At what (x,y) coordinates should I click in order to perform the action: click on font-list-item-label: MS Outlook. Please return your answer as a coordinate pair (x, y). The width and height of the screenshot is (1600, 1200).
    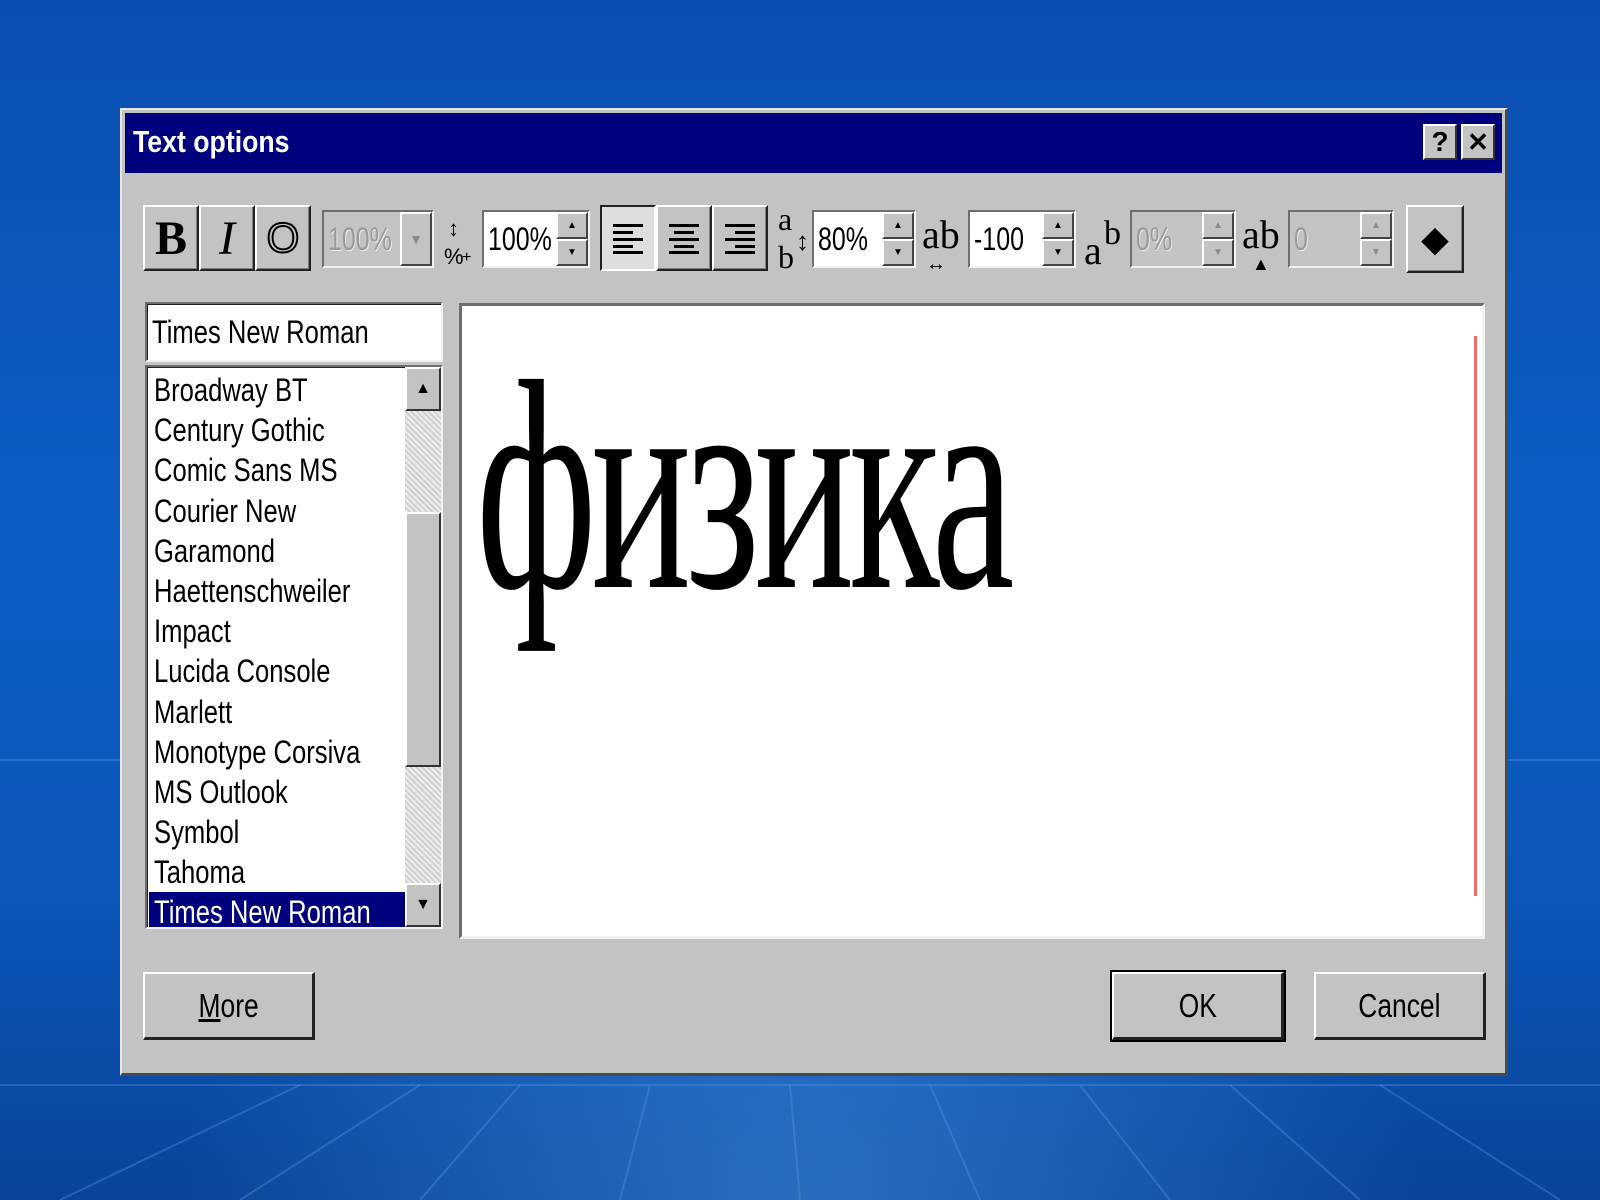
    Looking at the image, I should click on (221, 791).